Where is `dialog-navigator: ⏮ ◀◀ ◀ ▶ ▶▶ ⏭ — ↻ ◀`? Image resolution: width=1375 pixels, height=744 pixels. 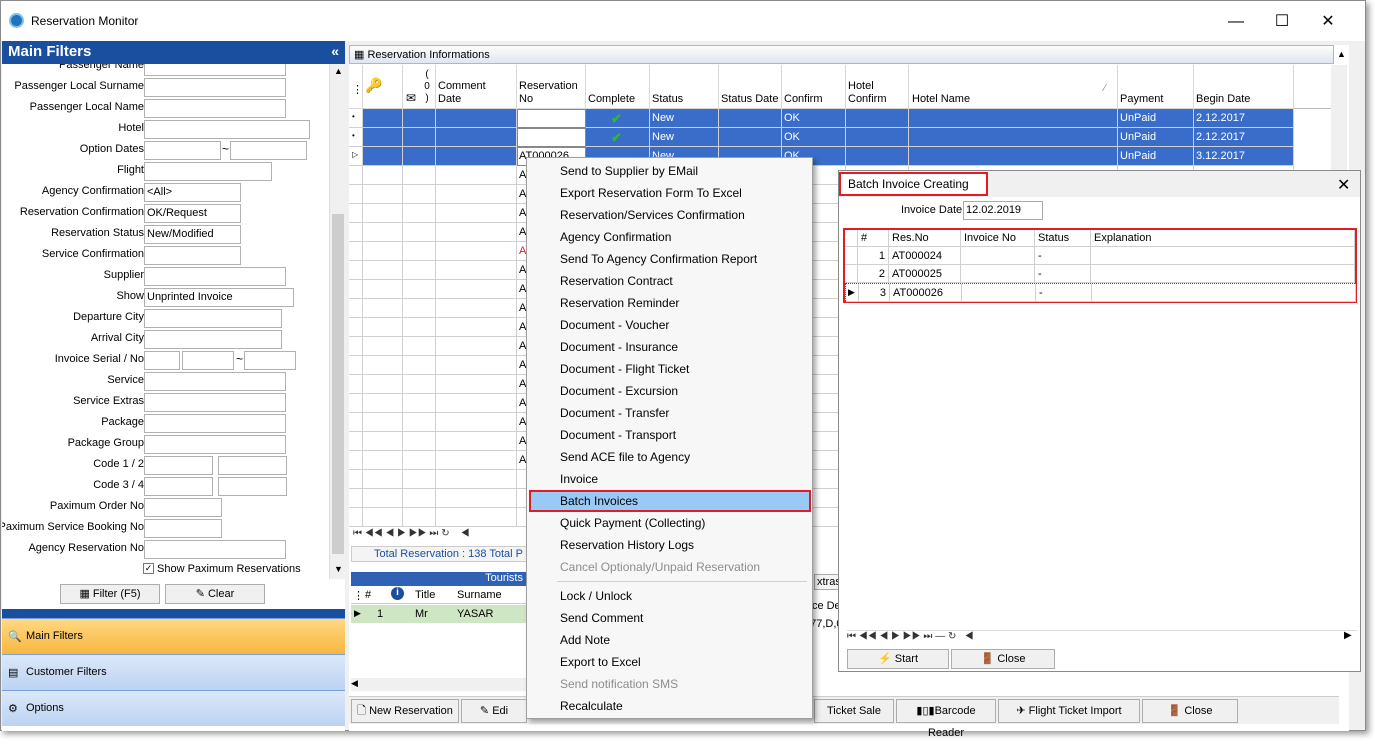 dialog-navigator: ⏮ ◀◀ ◀ ▶ ▶▶ ⏭ — ↻ ◀ is located at coordinates (1102, 638).